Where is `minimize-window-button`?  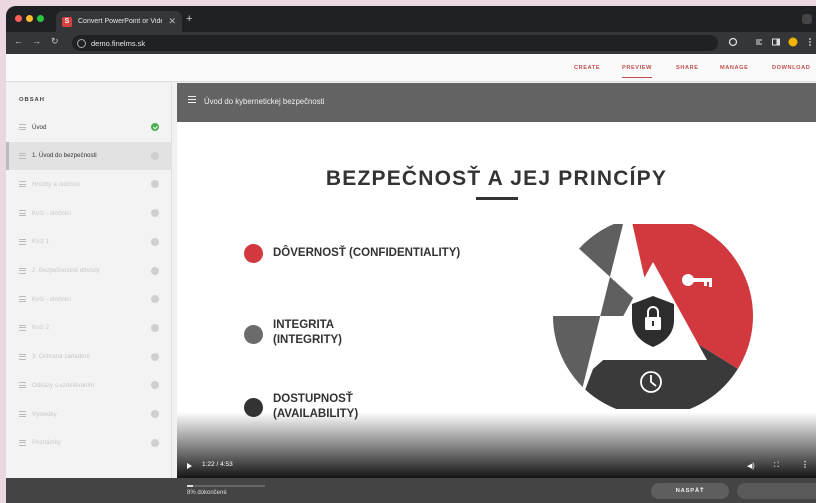 minimize-window-button is located at coordinates (29, 18).